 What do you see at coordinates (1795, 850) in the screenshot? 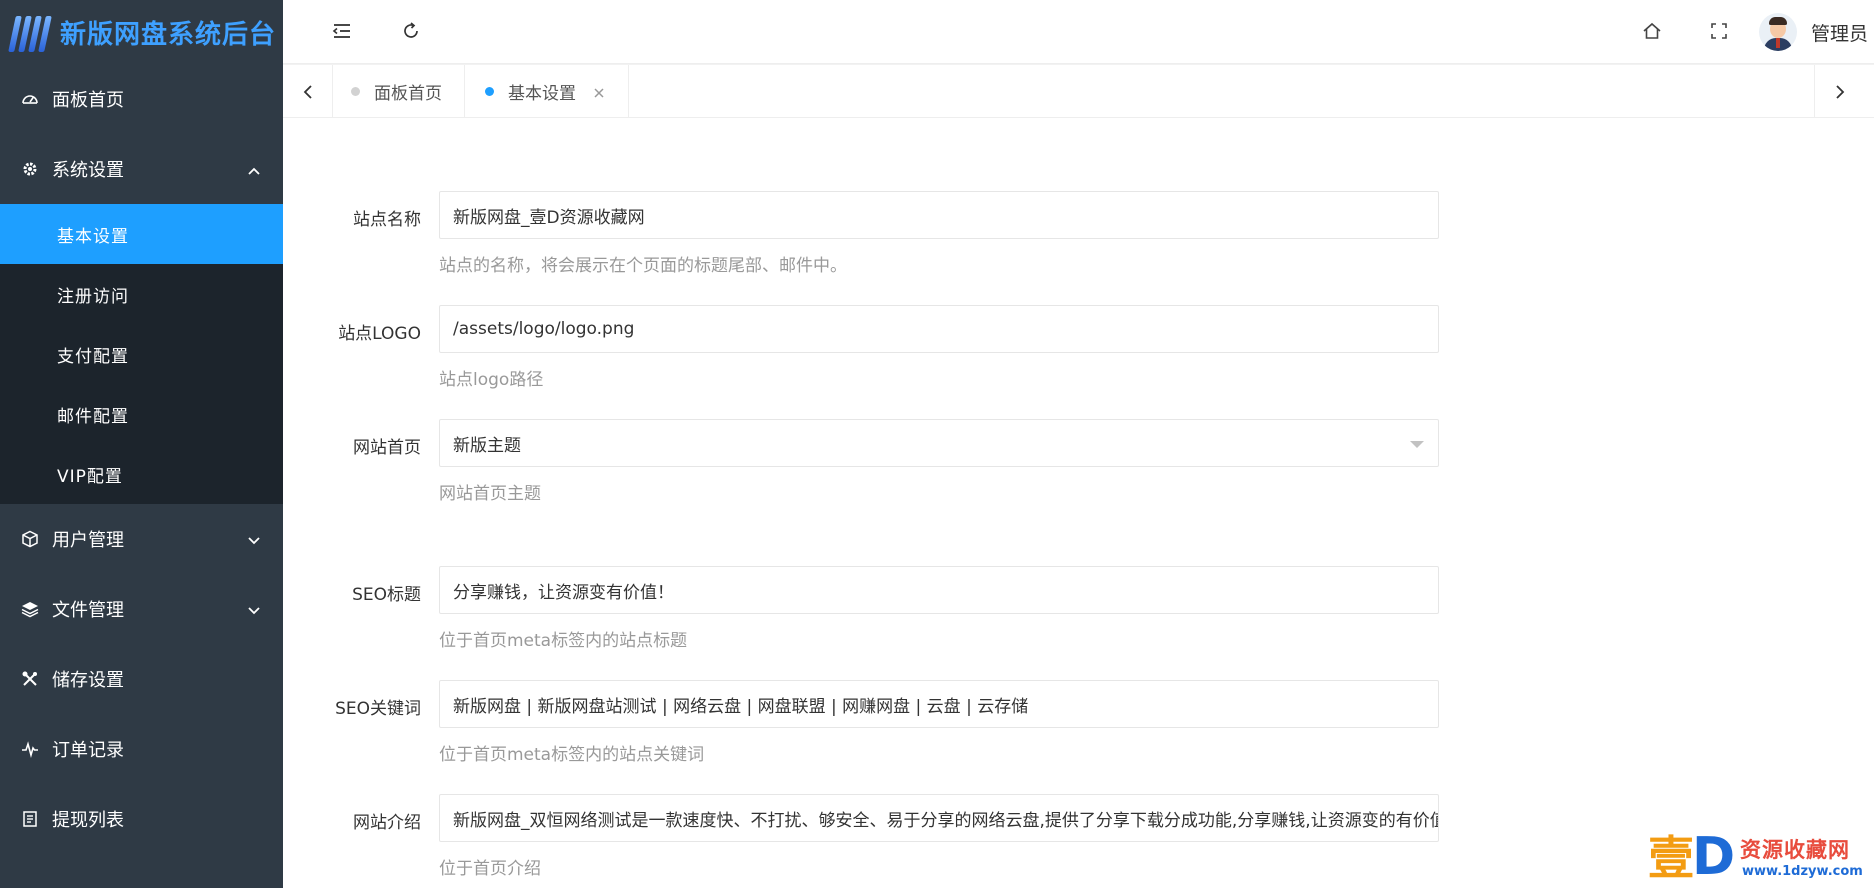
I see `watermark-text: 资源收藏网` at bounding box center [1795, 850].